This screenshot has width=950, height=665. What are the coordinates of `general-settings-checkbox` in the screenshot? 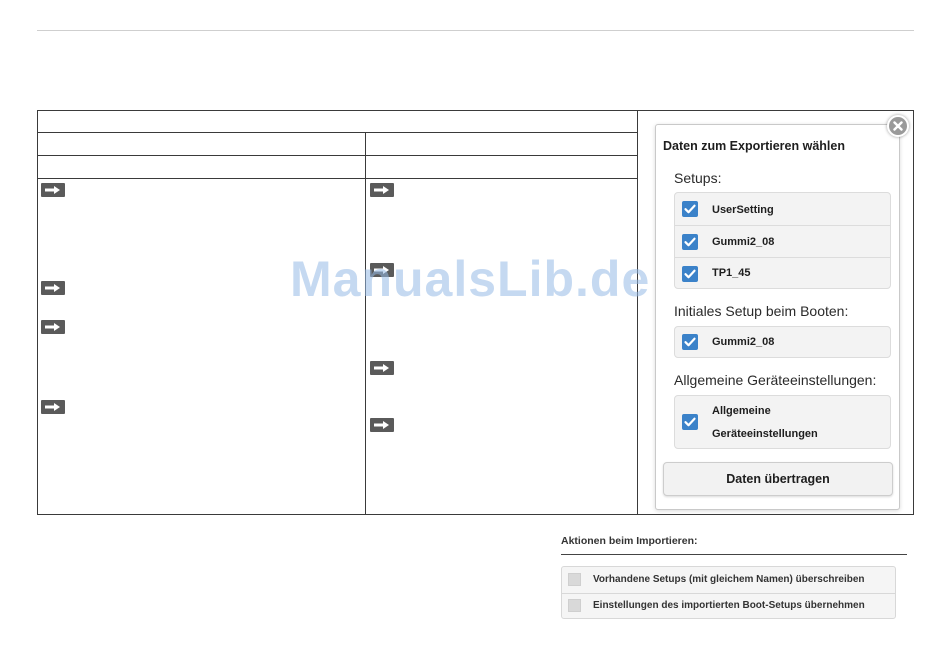 It's located at (690, 422).